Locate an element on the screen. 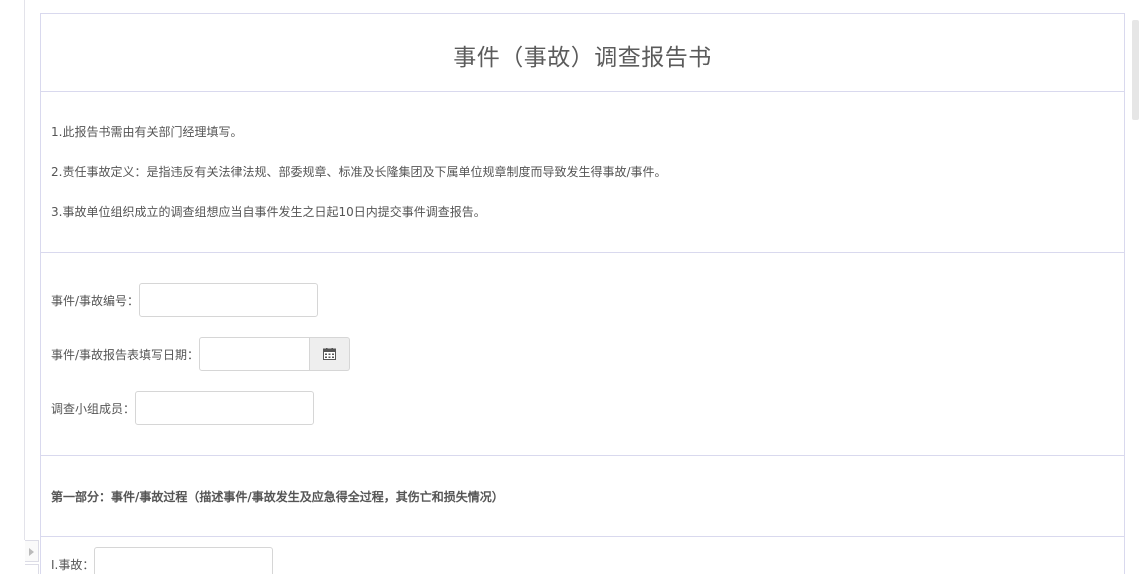  calendar-icon is located at coordinates (330, 354).